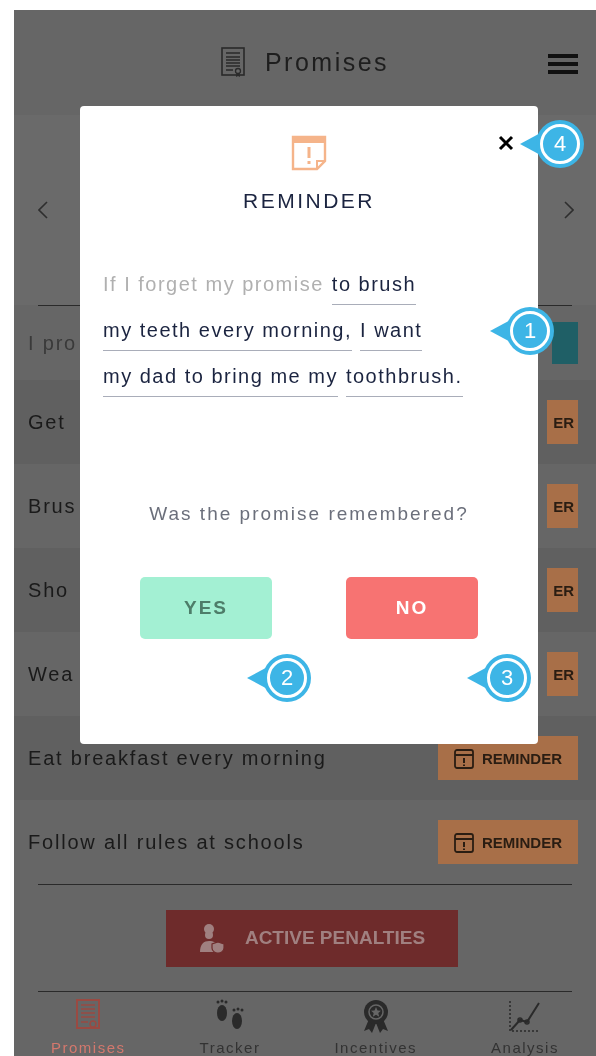 The image size is (596, 1056). I want to click on chevron-left-icon, so click(43, 210).